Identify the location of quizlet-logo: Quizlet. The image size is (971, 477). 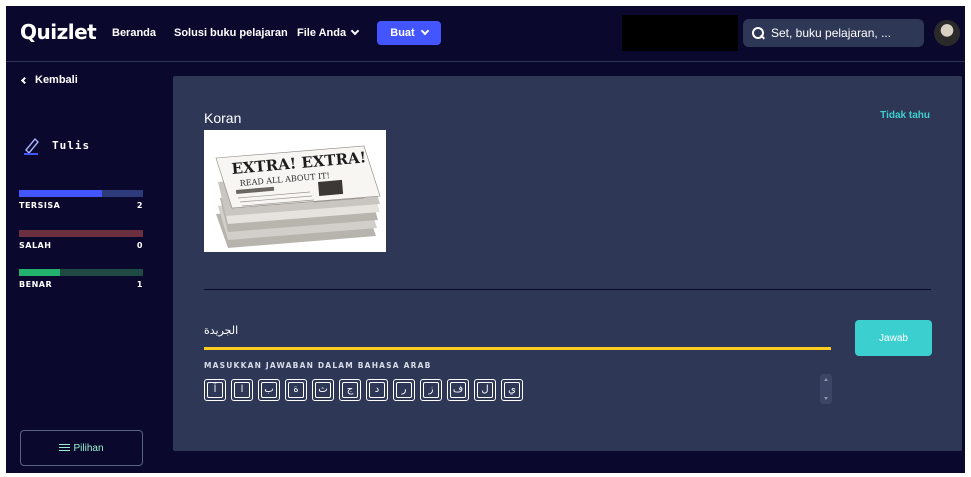
(58, 32).